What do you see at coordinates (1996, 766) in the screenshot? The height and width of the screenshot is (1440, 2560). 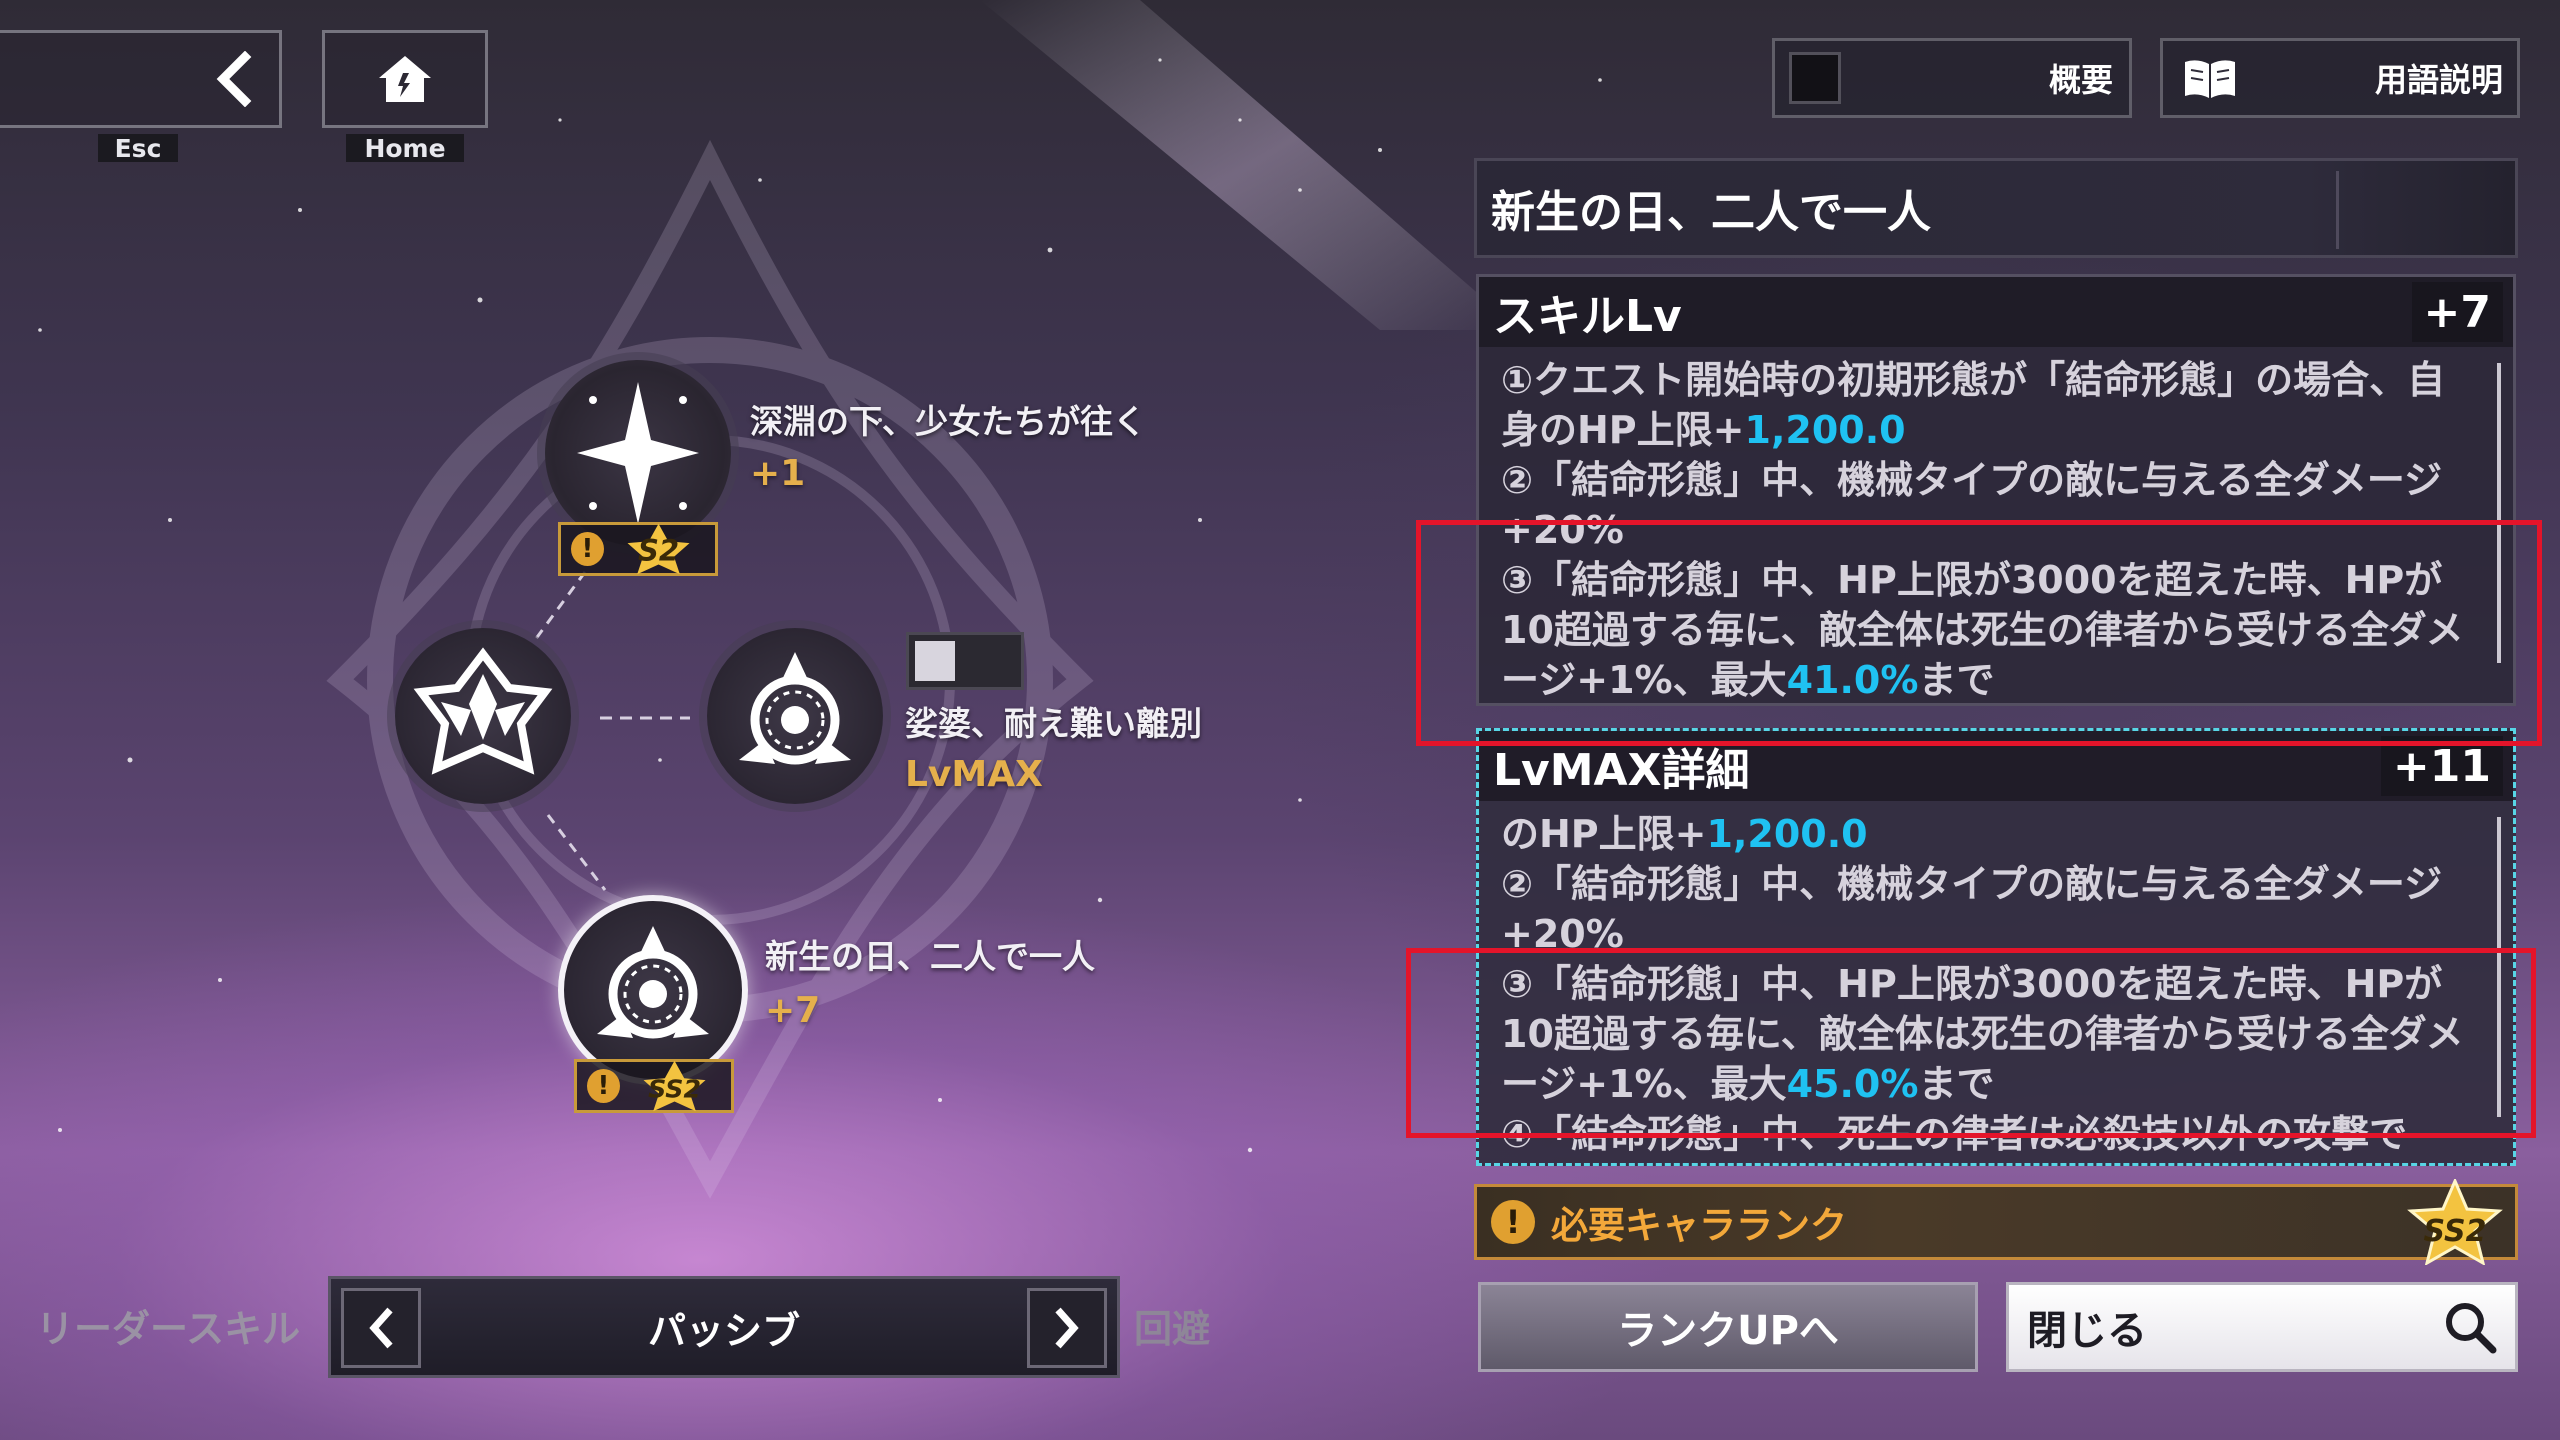 I see `lvmax-header: LvMAX詳細 +11` at bounding box center [1996, 766].